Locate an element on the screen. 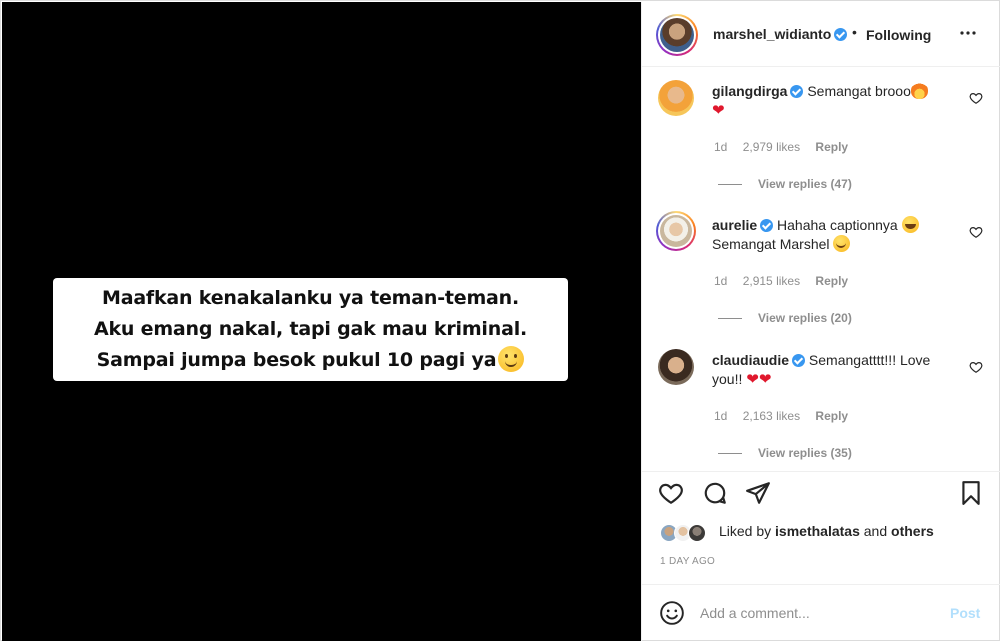 Image resolution: width=1000 pixels, height=641 pixels. comment-bubble-icon is located at coordinates (715, 493).